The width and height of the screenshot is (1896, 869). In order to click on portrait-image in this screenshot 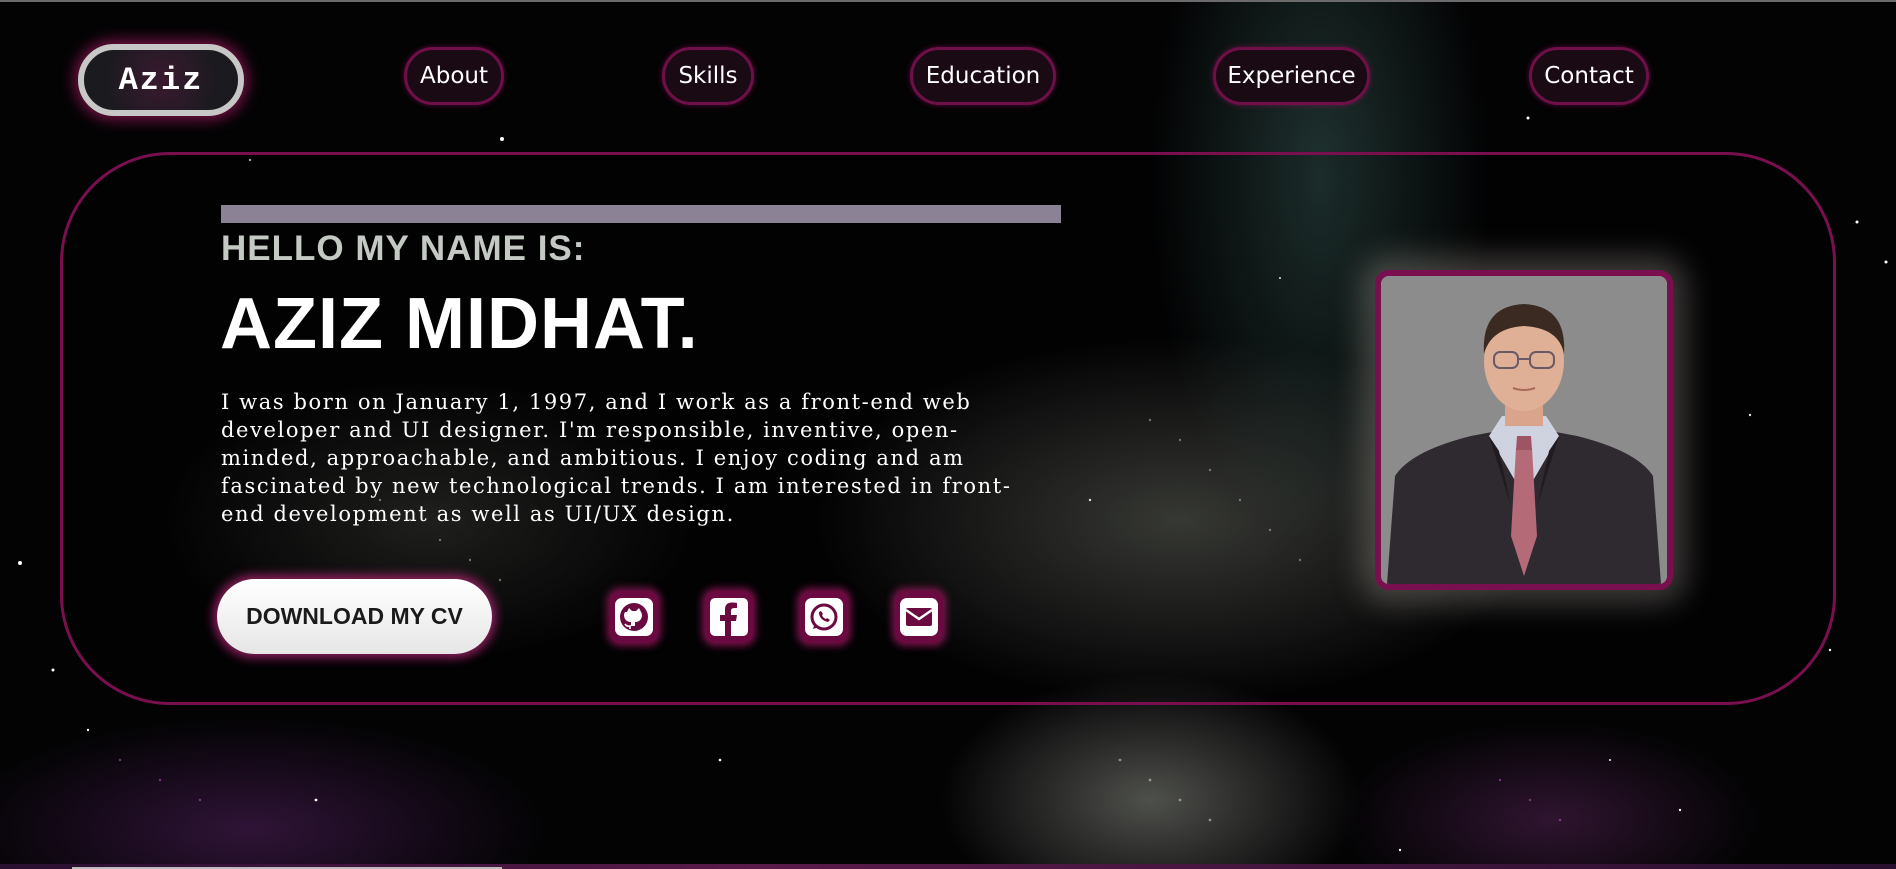, I will do `click(1524, 430)`.